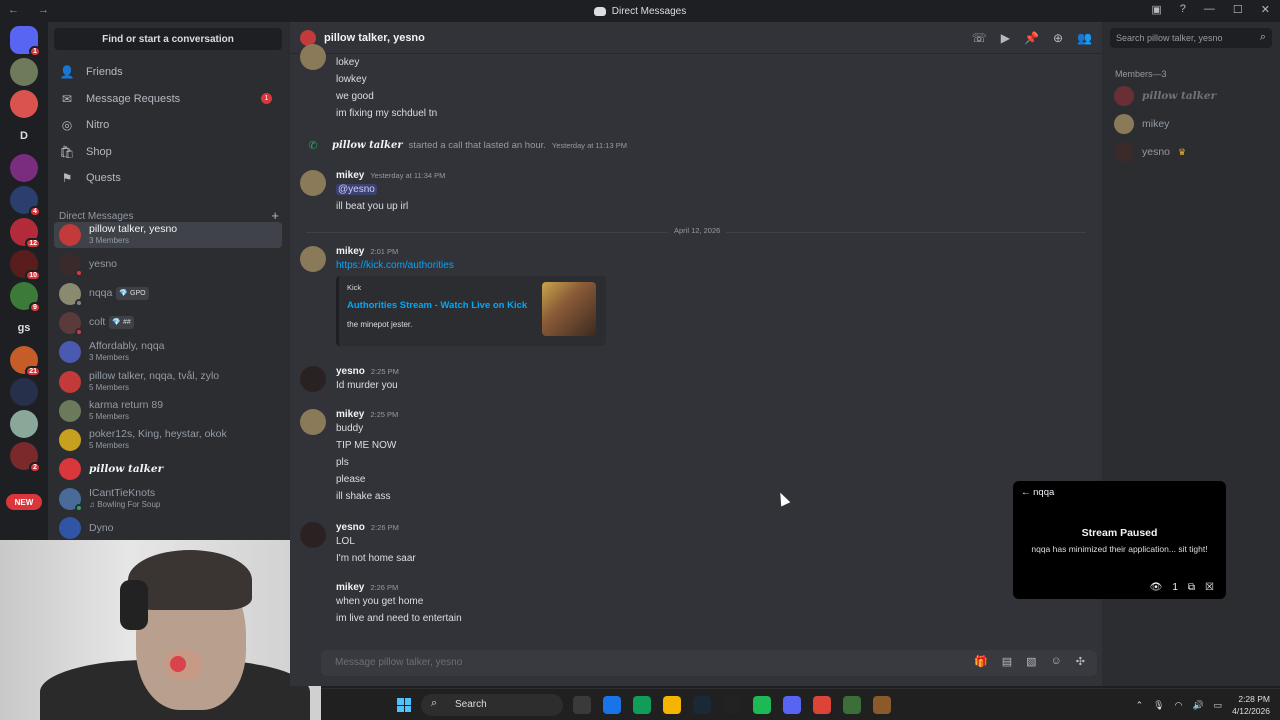 The image size is (1280, 720). Describe the element at coordinates (32, 10) in the screenshot. I see `history-nav: ← →` at that location.